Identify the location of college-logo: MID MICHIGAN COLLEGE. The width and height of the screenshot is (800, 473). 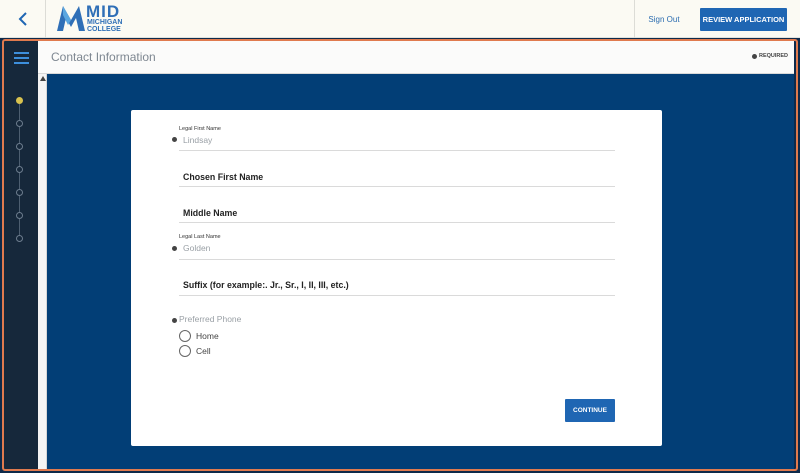
(94, 18).